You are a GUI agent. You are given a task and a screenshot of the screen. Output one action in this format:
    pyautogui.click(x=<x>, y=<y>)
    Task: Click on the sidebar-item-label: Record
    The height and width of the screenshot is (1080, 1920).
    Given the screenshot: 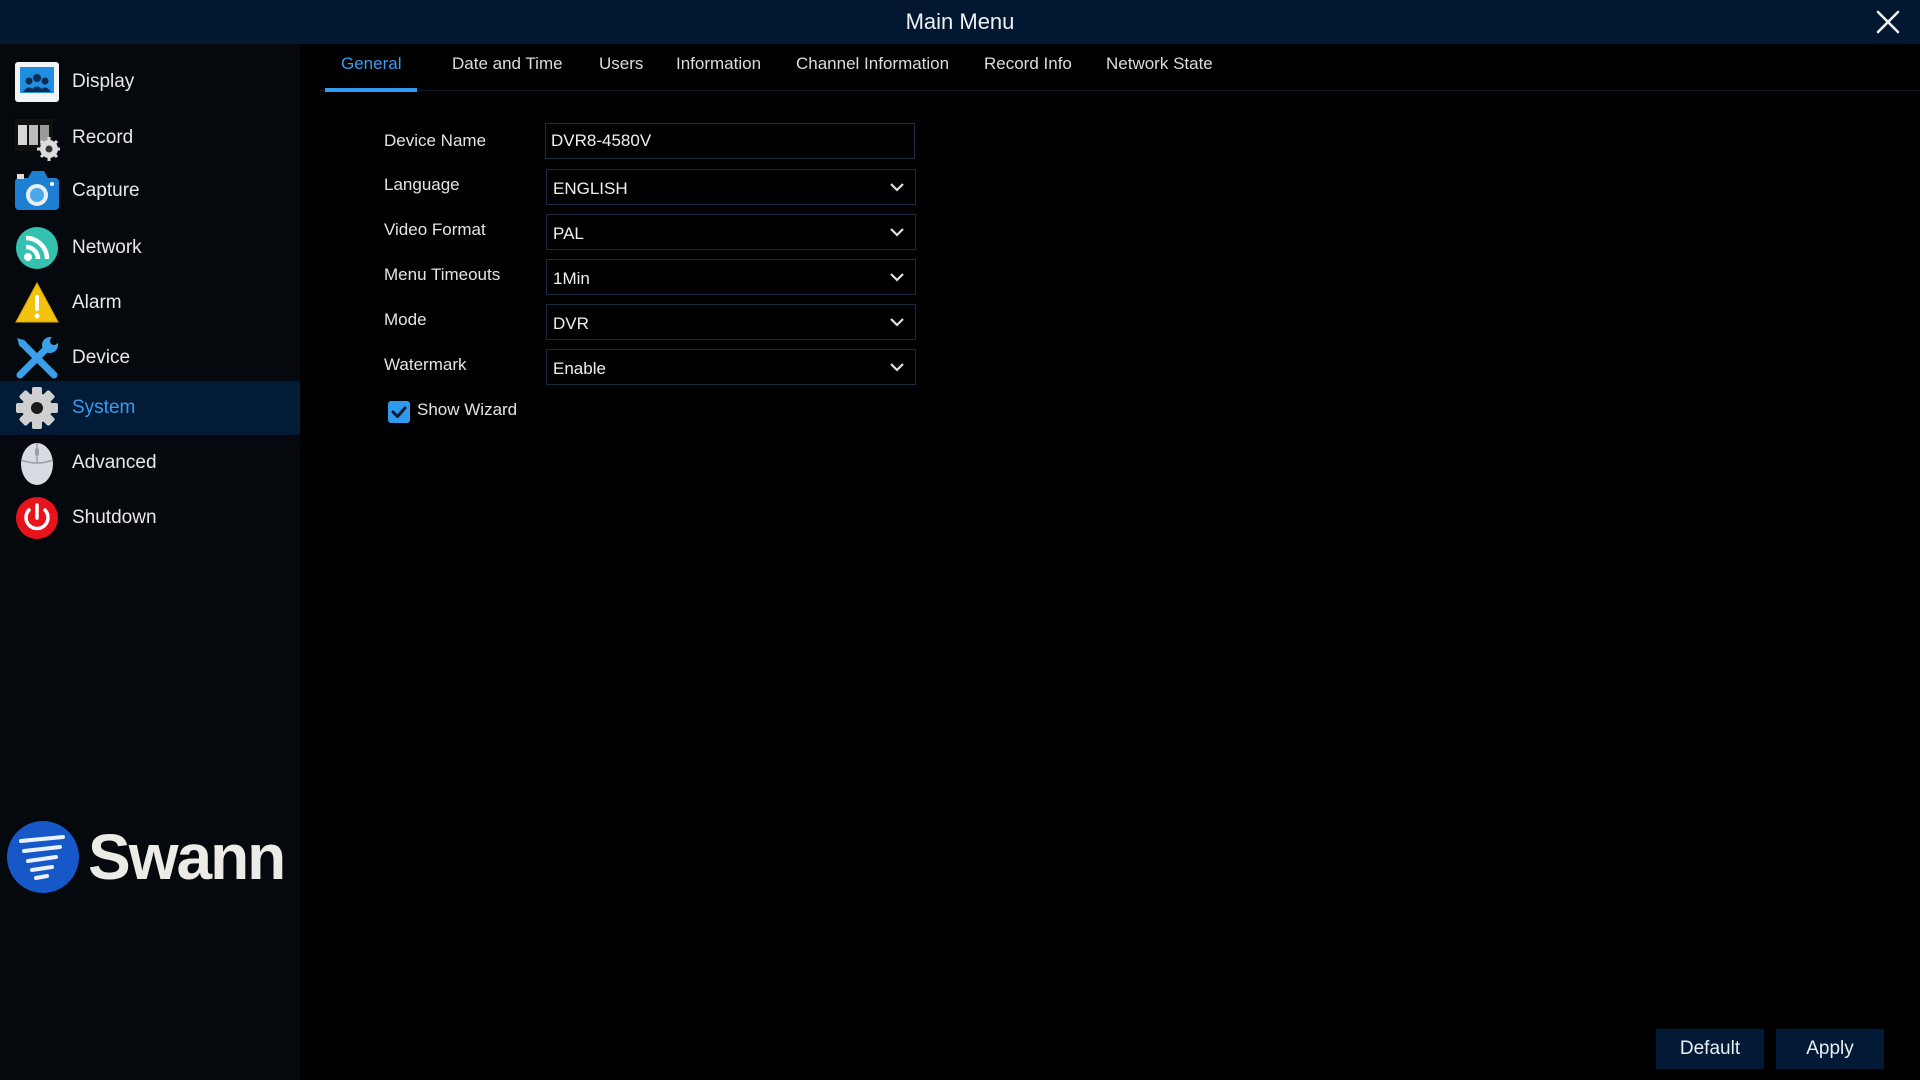 What is the action you would take?
    pyautogui.click(x=103, y=137)
    